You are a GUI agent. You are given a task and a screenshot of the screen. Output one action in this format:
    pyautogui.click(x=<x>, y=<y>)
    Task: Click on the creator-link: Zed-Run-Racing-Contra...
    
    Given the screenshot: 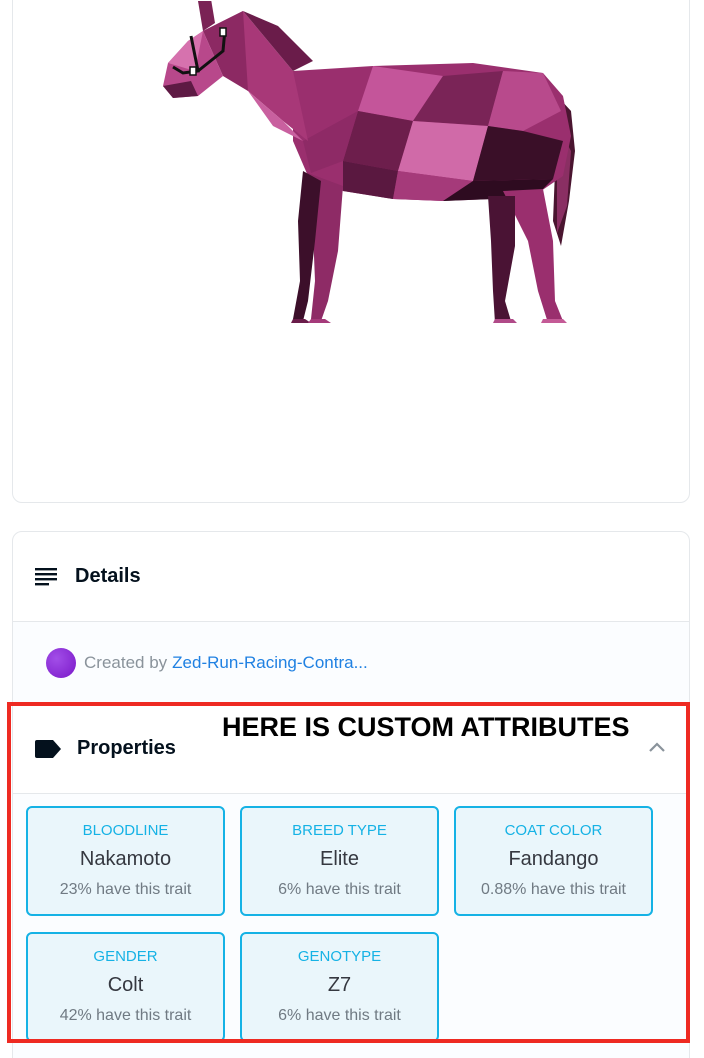 What is the action you would take?
    pyautogui.click(x=270, y=663)
    